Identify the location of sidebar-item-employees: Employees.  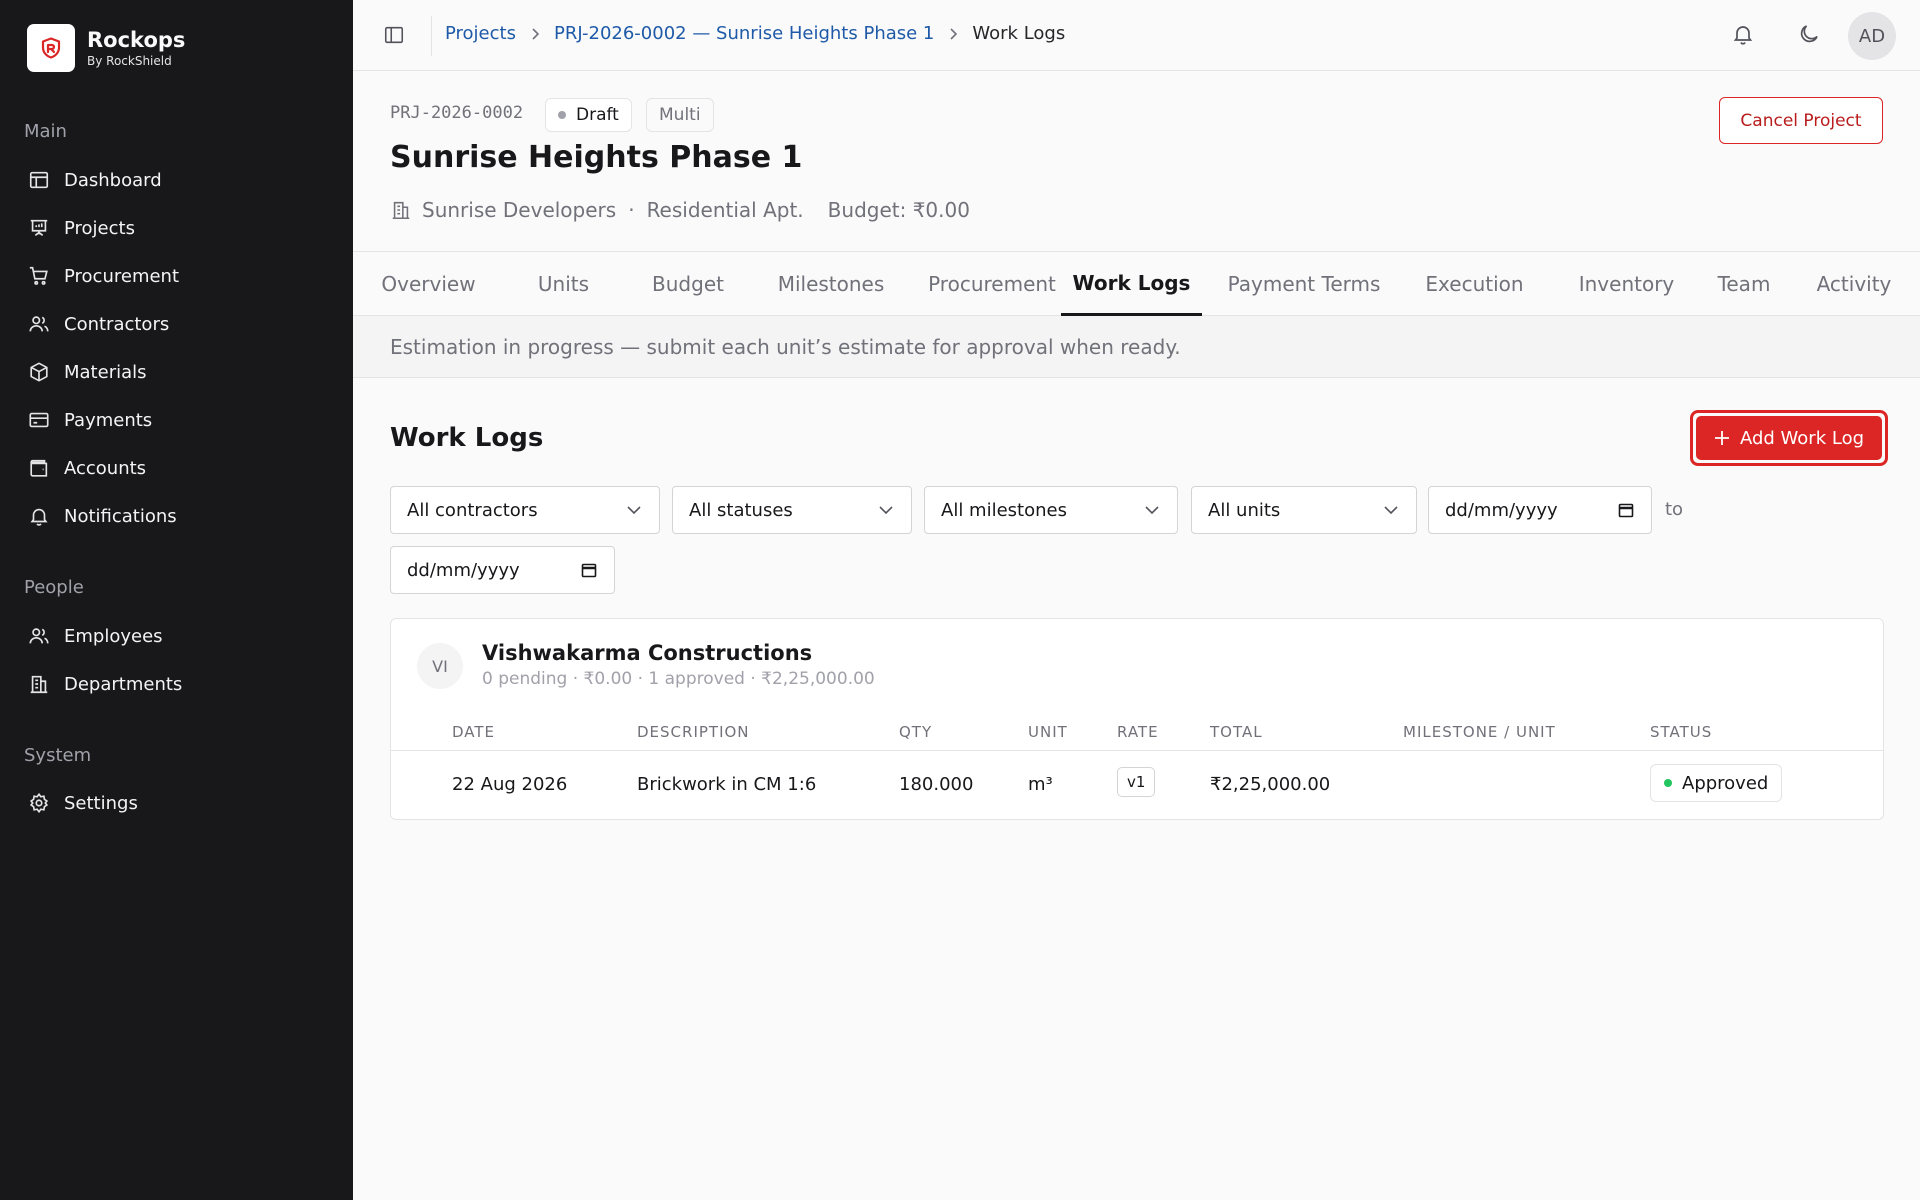
(176, 636).